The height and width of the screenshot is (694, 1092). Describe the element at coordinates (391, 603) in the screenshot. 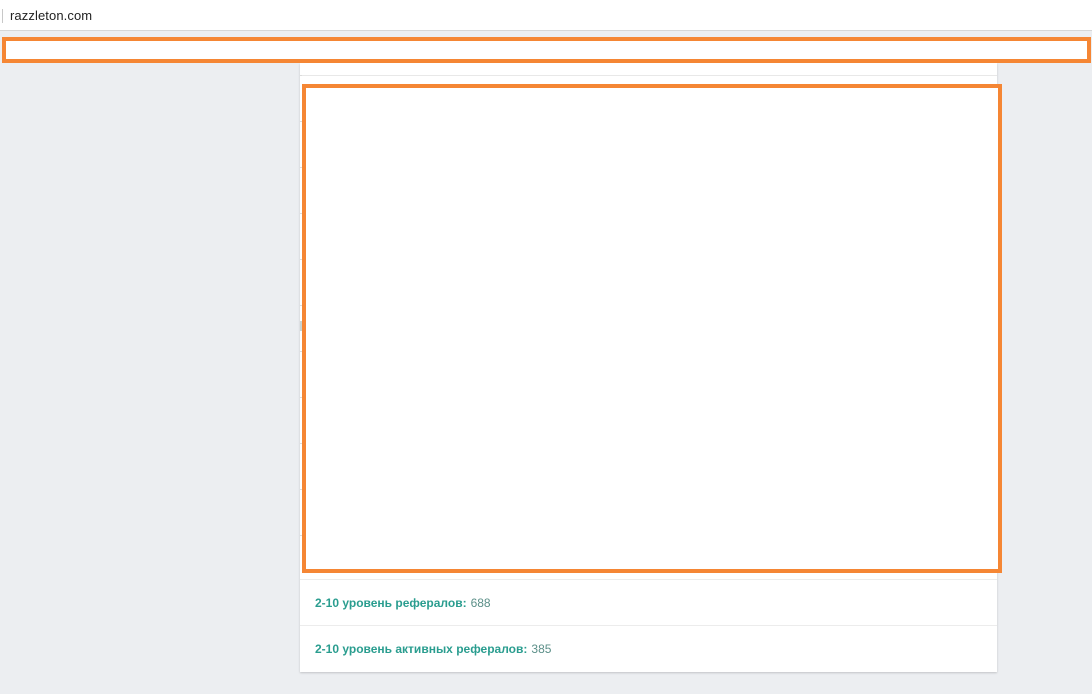

I see `stat-label: 2-10 уровень рефералов:` at that location.